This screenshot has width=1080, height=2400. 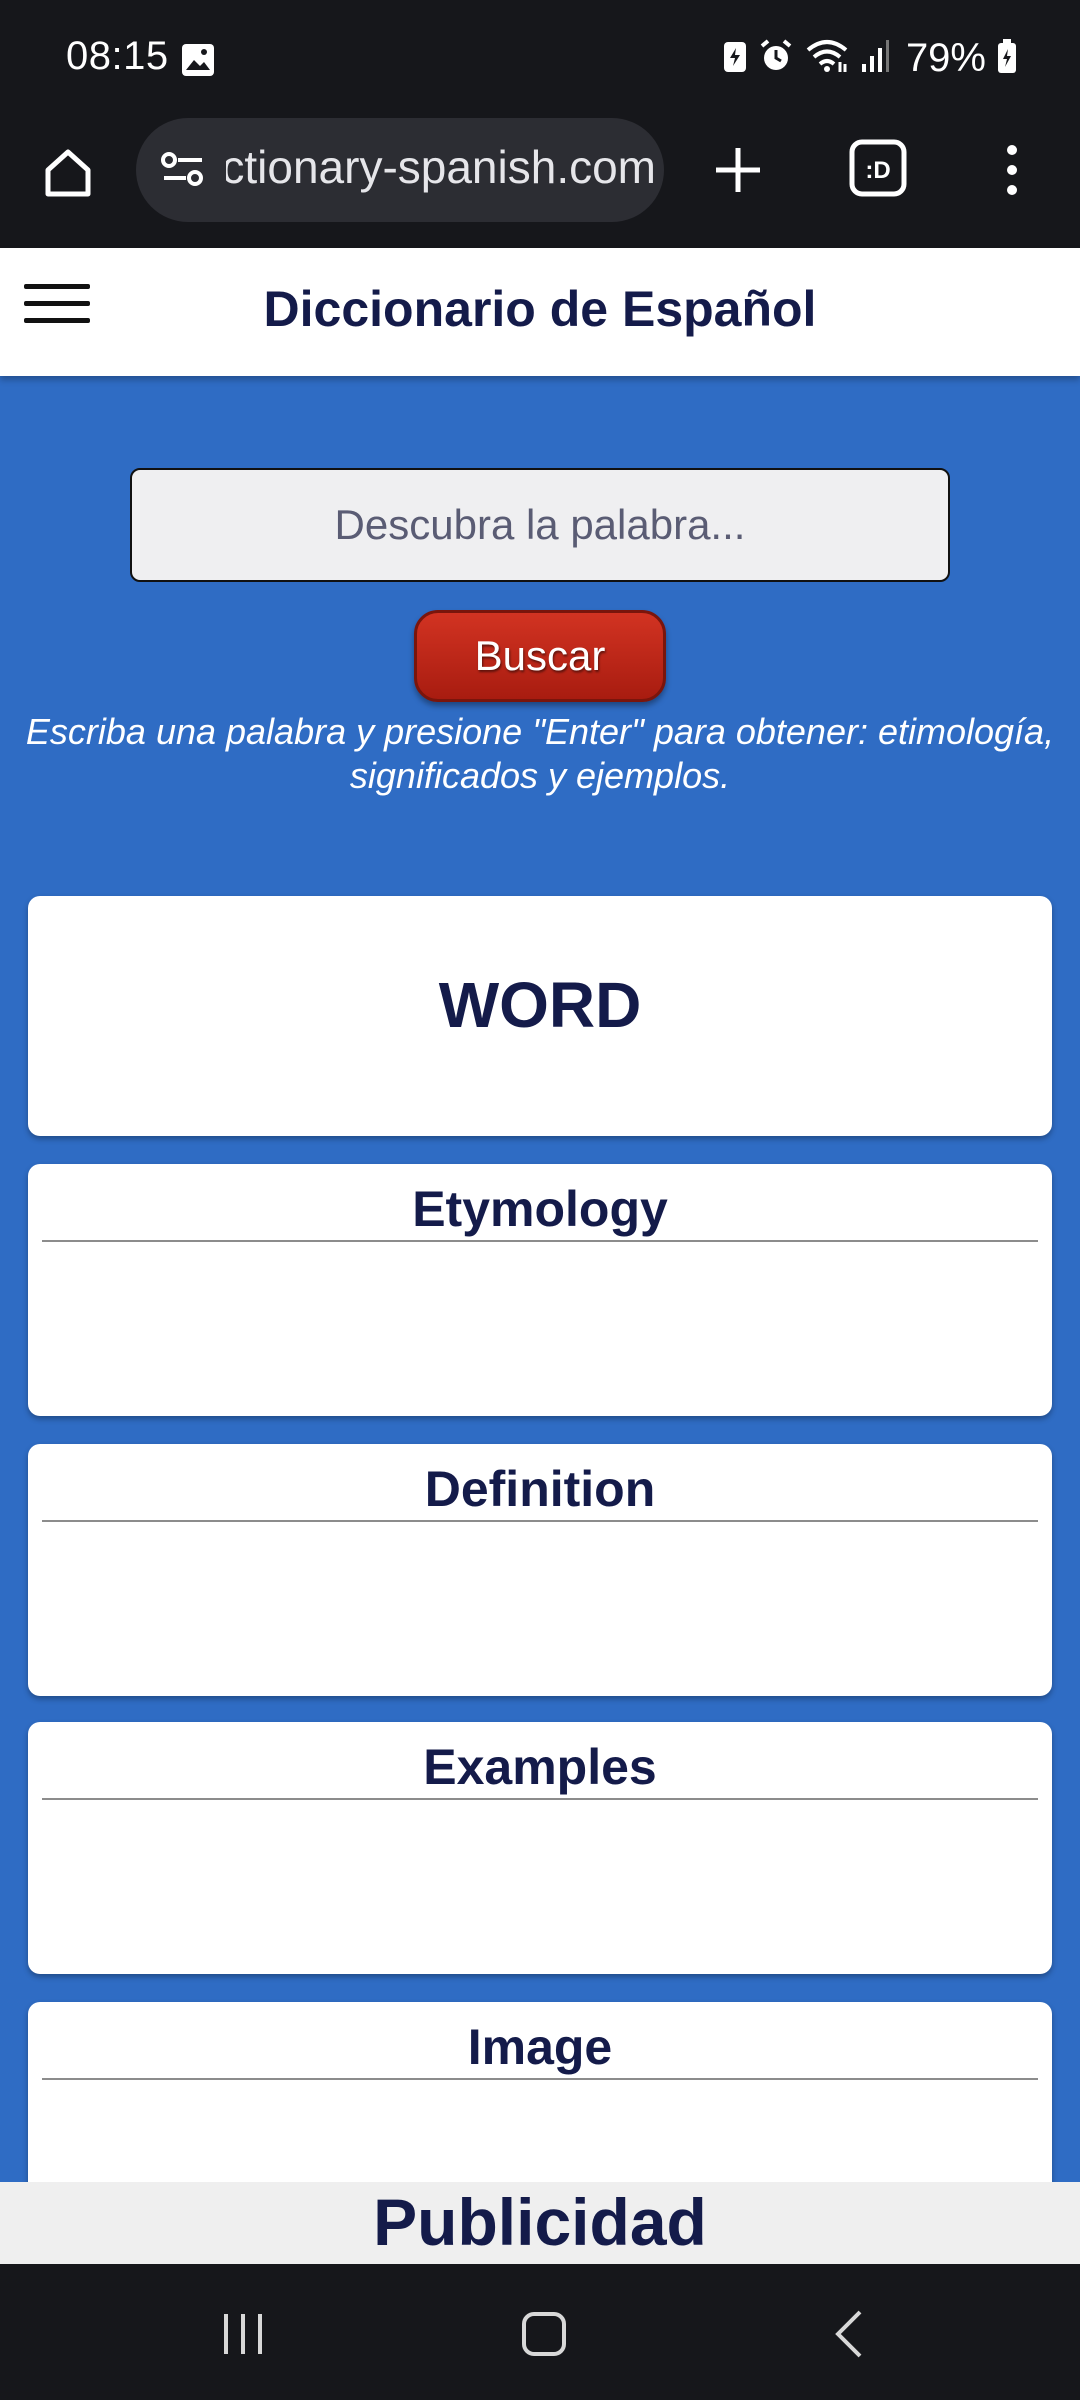 I want to click on definition-heading: Definition, so click(x=540, y=1489).